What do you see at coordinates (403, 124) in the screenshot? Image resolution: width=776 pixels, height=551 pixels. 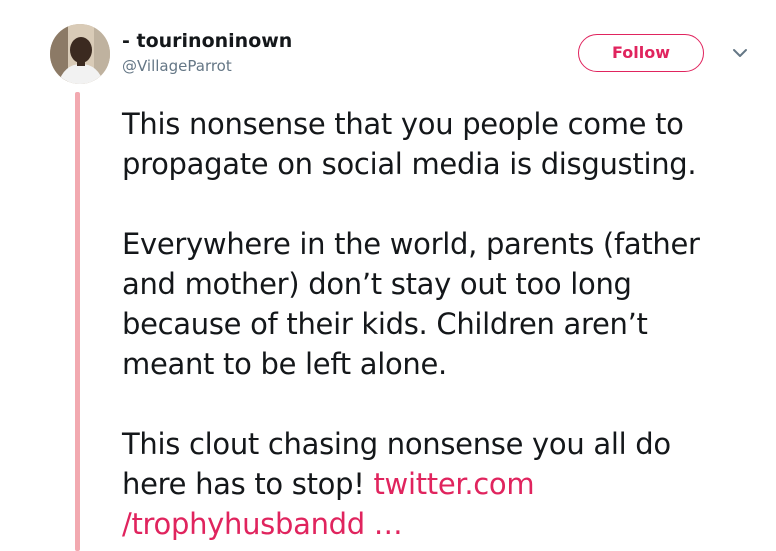 I see `tweet-line: This nonsense that you people come to` at bounding box center [403, 124].